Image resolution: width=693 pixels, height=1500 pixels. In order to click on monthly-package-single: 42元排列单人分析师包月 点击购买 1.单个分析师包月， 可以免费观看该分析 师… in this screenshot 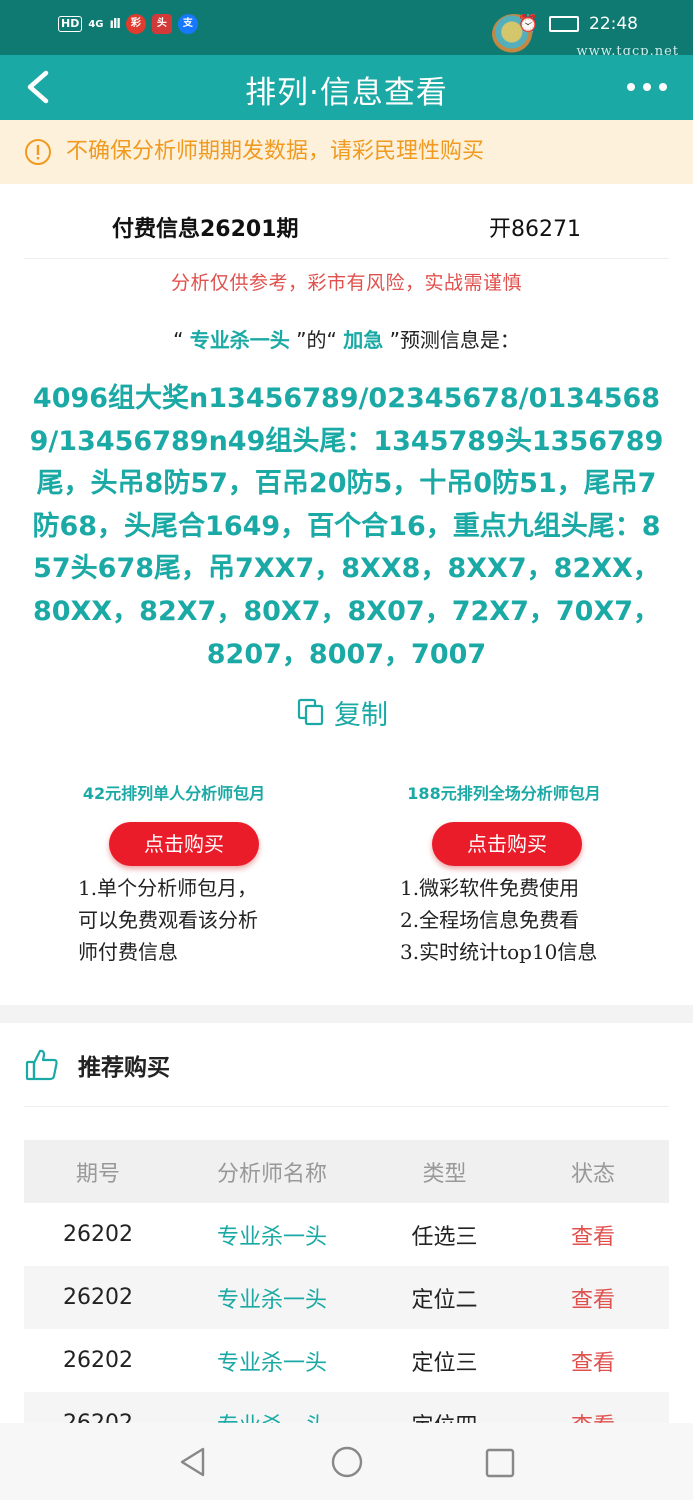, I will do `click(174, 874)`.